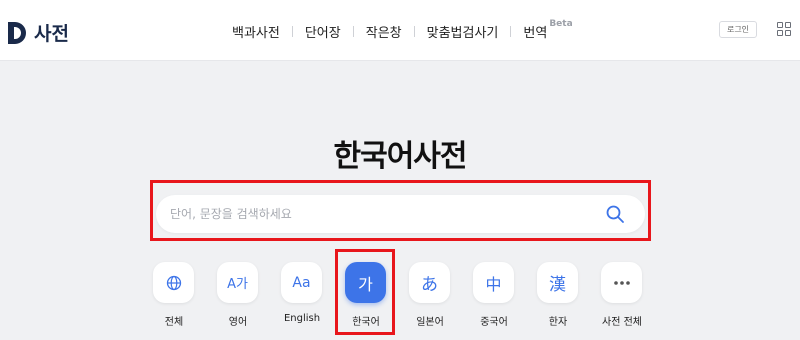 Image resolution: width=800 pixels, height=340 pixels. Describe the element at coordinates (174, 322) in the screenshot. I see `category-label: 전체` at that location.